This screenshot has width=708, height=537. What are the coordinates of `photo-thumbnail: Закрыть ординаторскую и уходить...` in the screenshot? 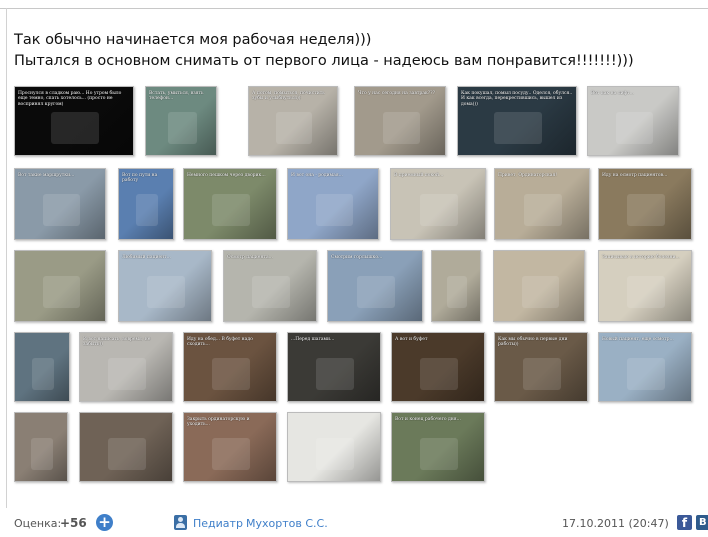 It's located at (230, 447).